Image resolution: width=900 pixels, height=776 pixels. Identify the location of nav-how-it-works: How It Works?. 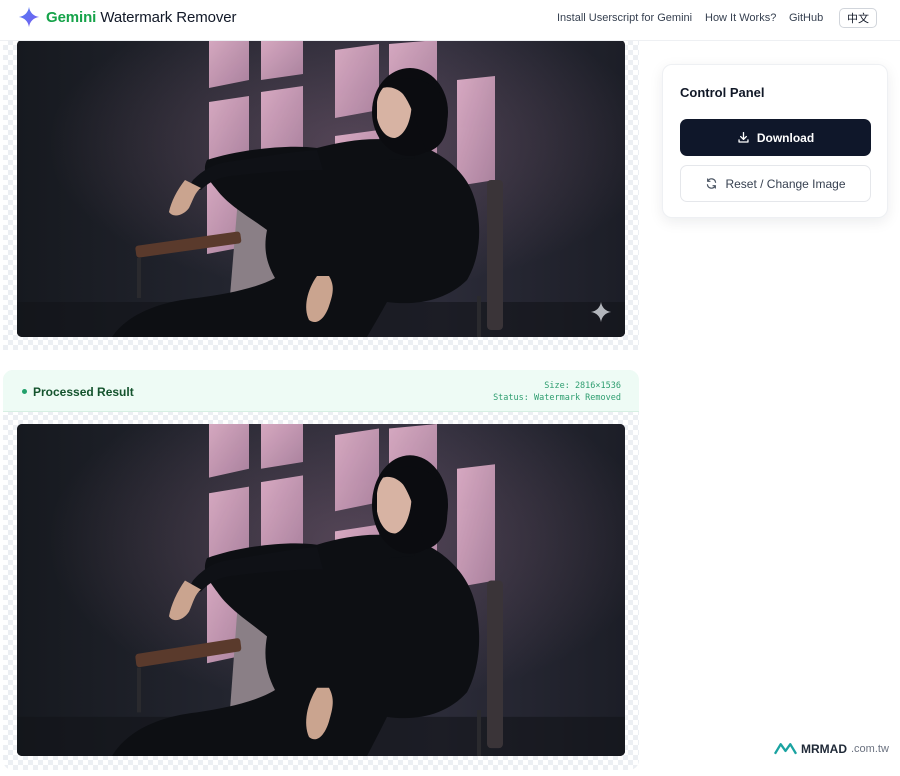
(740, 18).